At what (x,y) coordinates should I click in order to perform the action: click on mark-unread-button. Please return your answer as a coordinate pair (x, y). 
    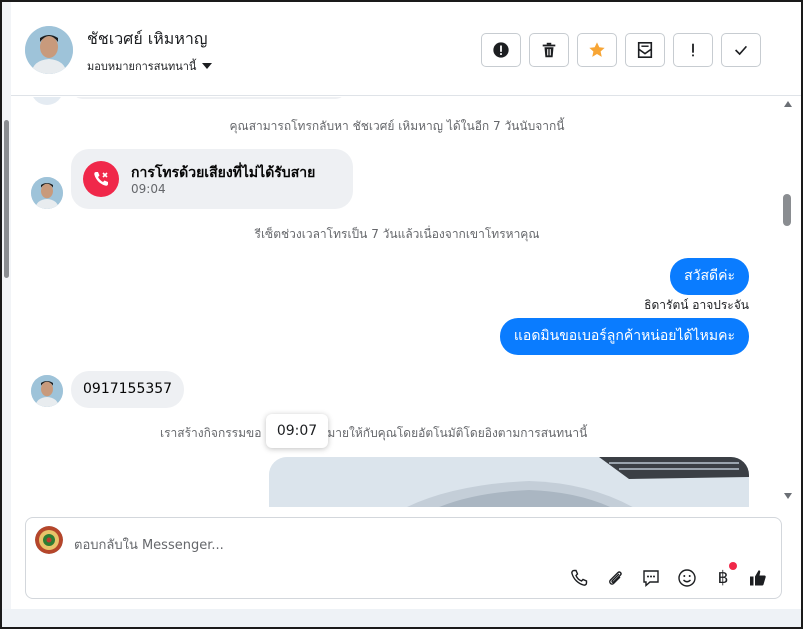
    Looking at the image, I should click on (645, 50).